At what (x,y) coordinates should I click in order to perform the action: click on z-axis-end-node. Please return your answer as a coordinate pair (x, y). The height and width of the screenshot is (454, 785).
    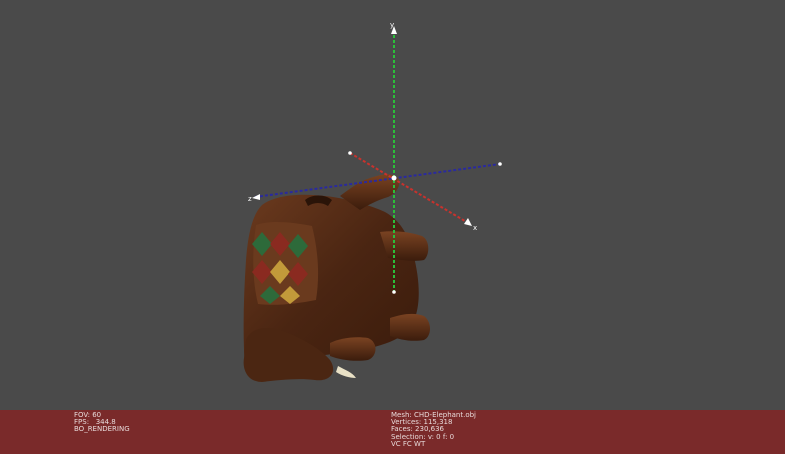
    Looking at the image, I should click on (500, 164).